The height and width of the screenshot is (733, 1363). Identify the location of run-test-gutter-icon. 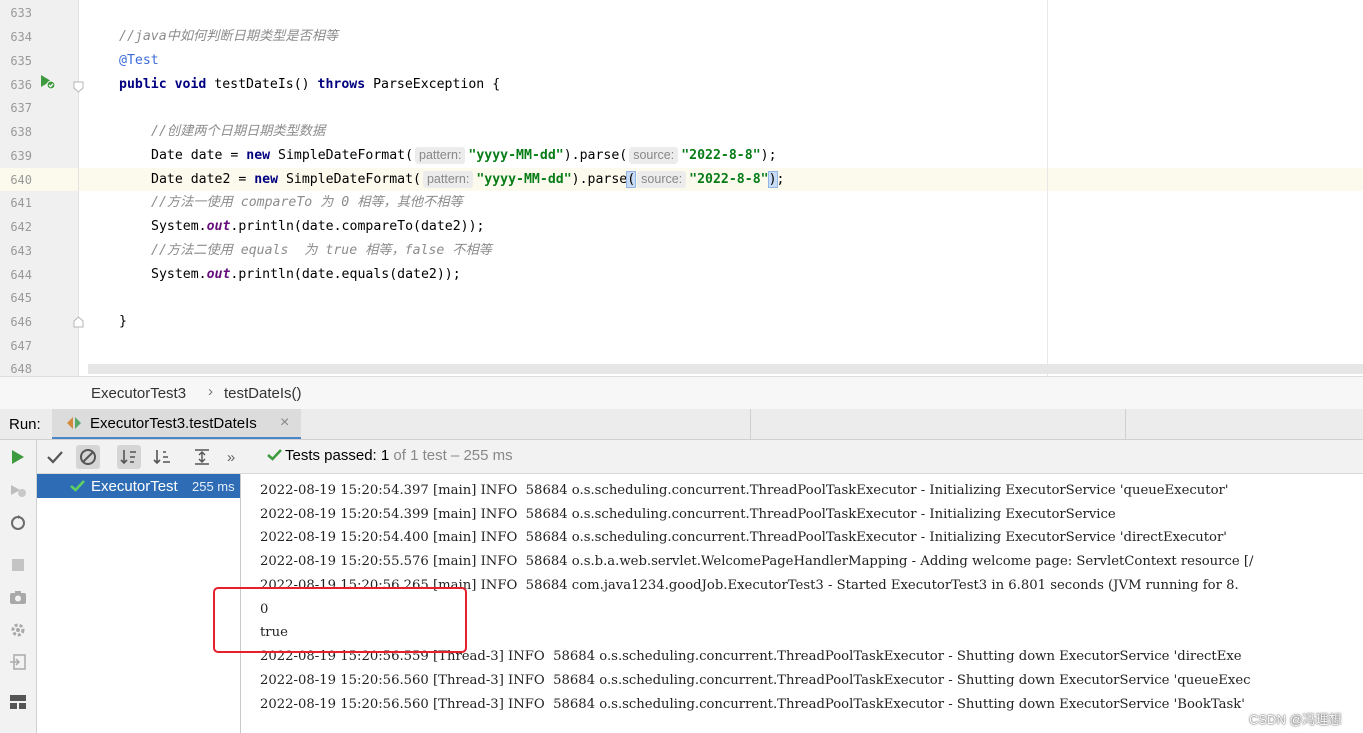
(47, 84).